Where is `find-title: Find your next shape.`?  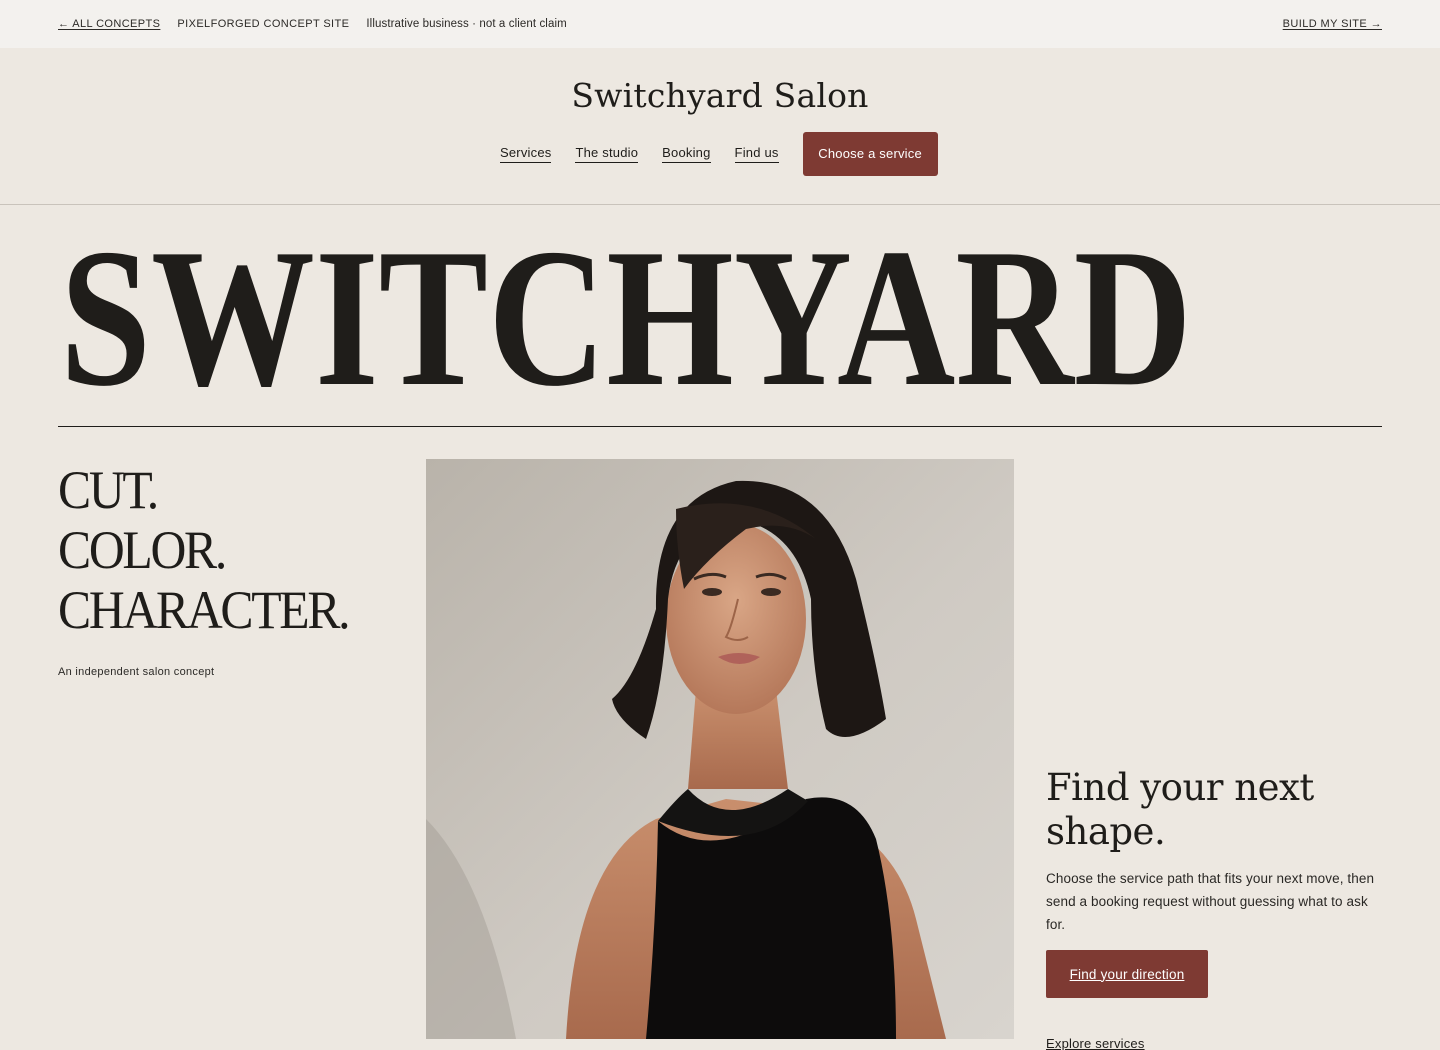
find-title: Find your next shape. is located at coordinates (1180, 809).